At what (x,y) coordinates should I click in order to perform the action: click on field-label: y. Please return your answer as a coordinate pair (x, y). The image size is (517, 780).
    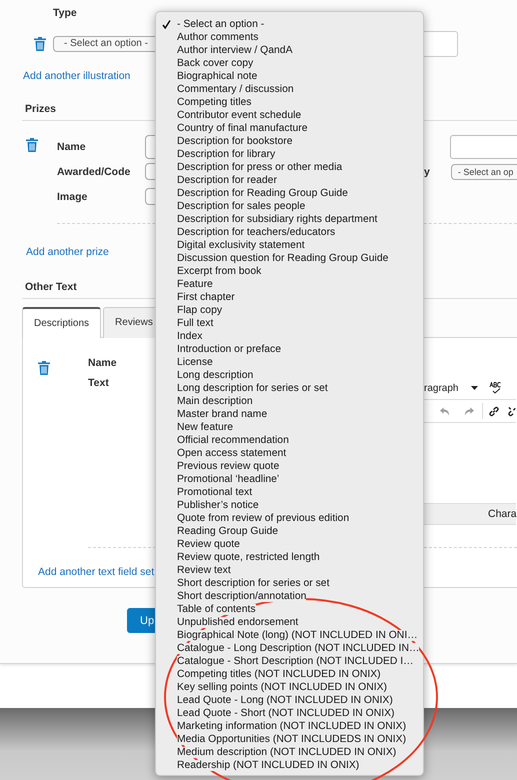
    Looking at the image, I should click on (427, 172).